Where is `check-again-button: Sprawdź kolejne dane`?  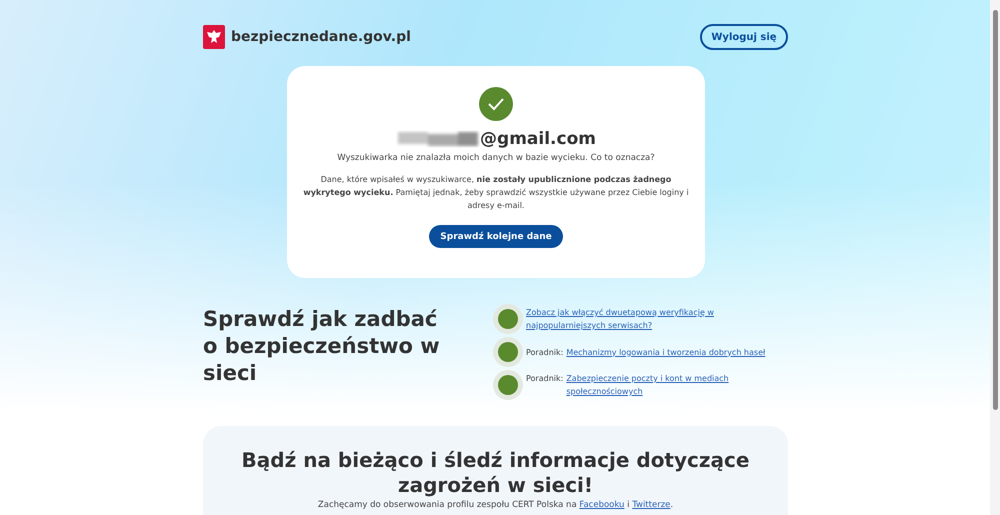 check-again-button: Sprawdź kolejne dane is located at coordinates (496, 236).